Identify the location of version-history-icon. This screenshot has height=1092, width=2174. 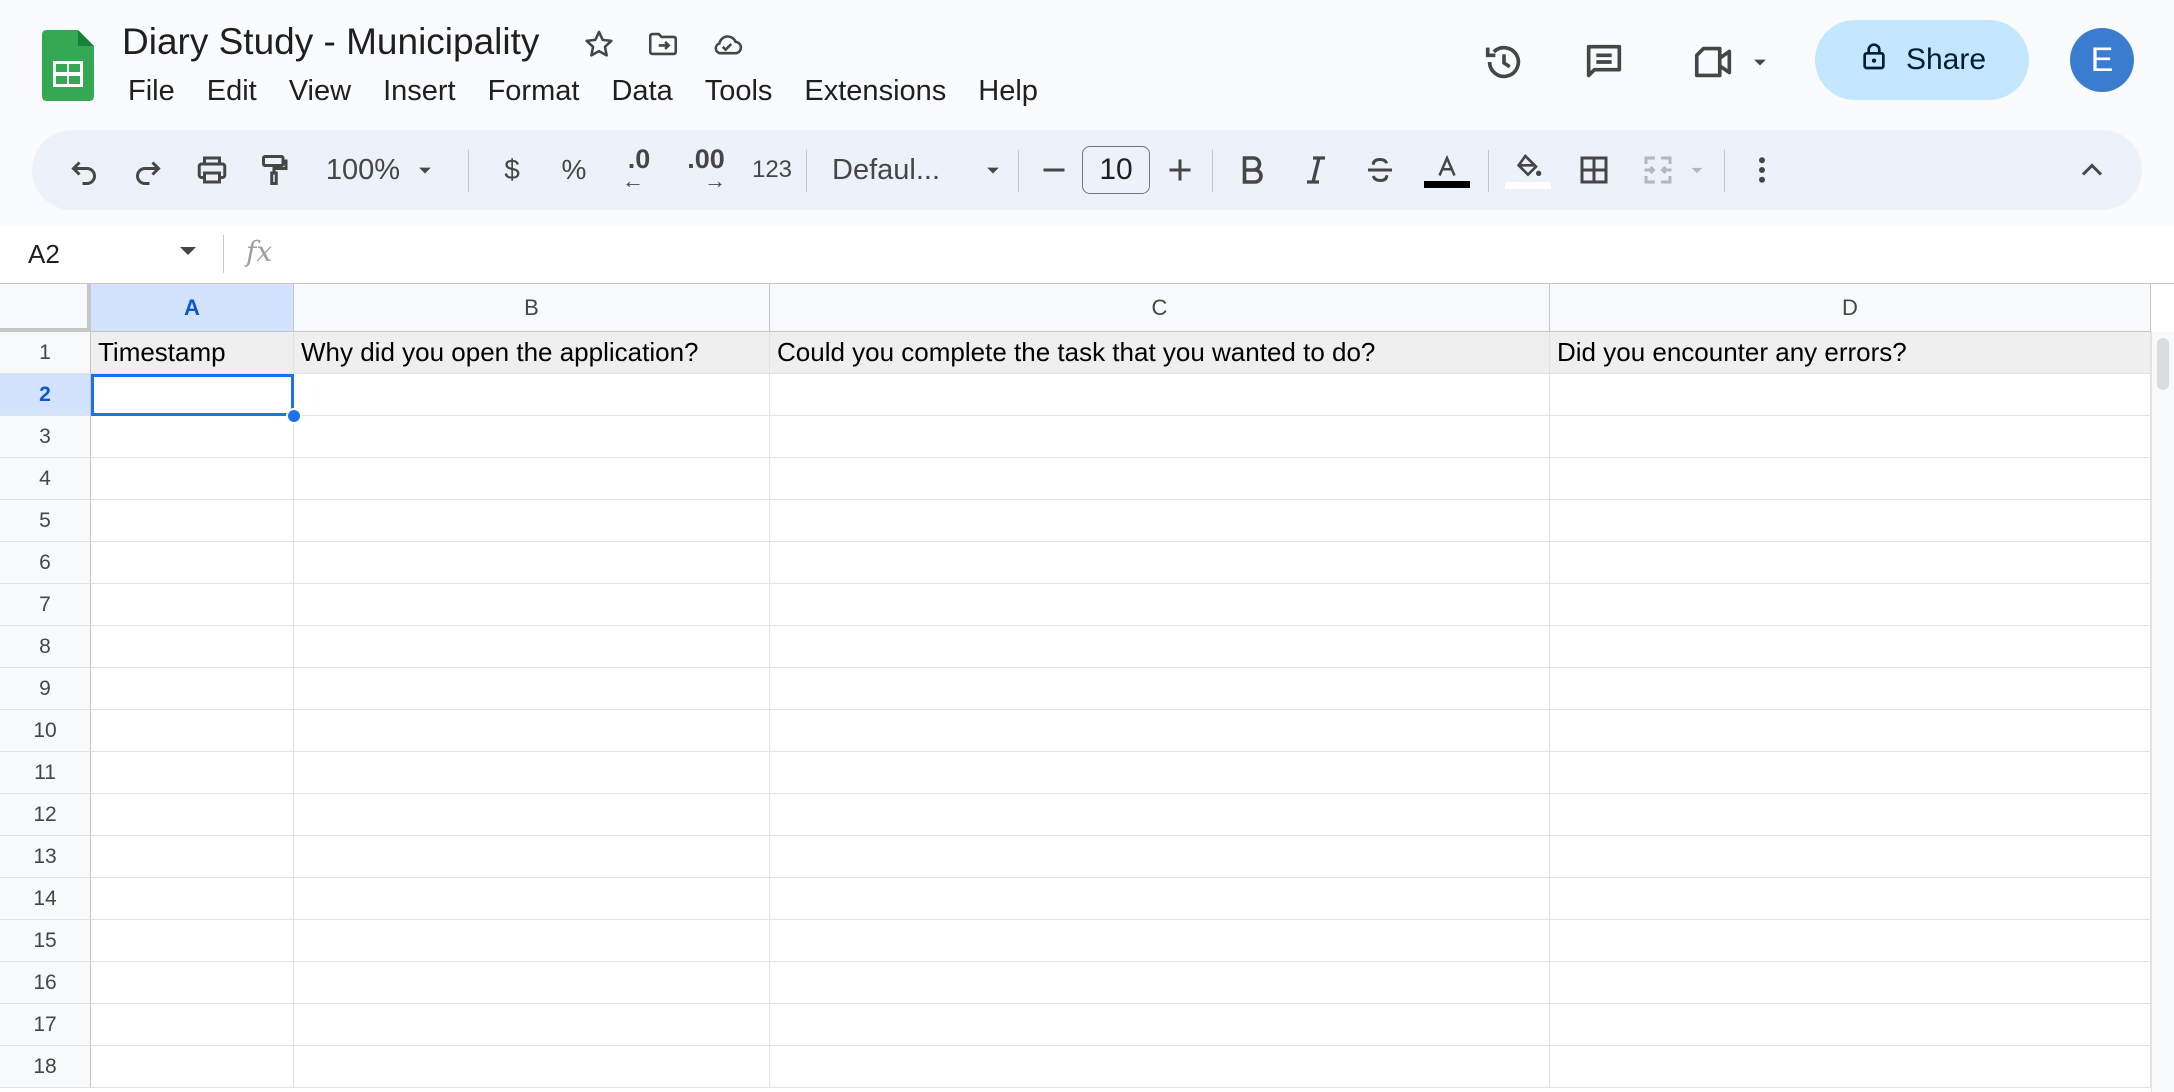
(1504, 62).